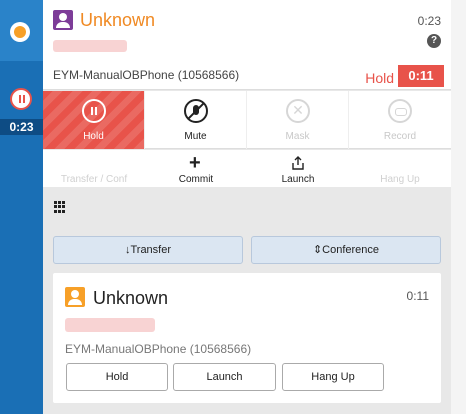  I want to click on hang-up-button: Hang Up, so click(400, 168).